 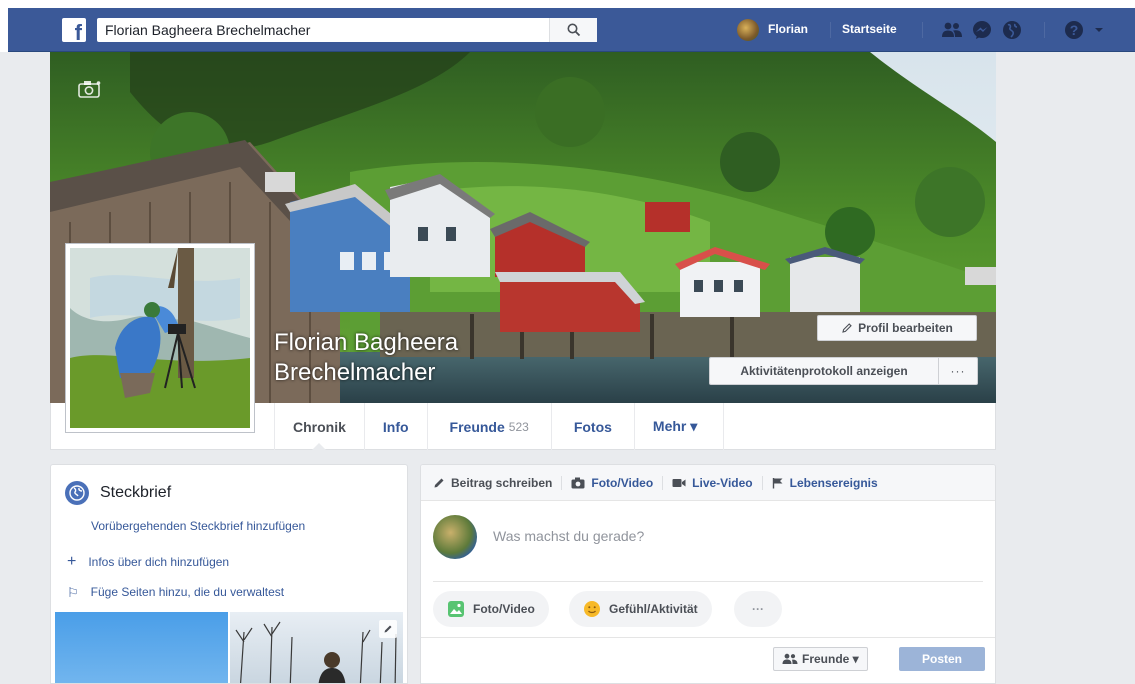 What do you see at coordinates (518, 426) in the screenshot?
I see `friends-count: 523` at bounding box center [518, 426].